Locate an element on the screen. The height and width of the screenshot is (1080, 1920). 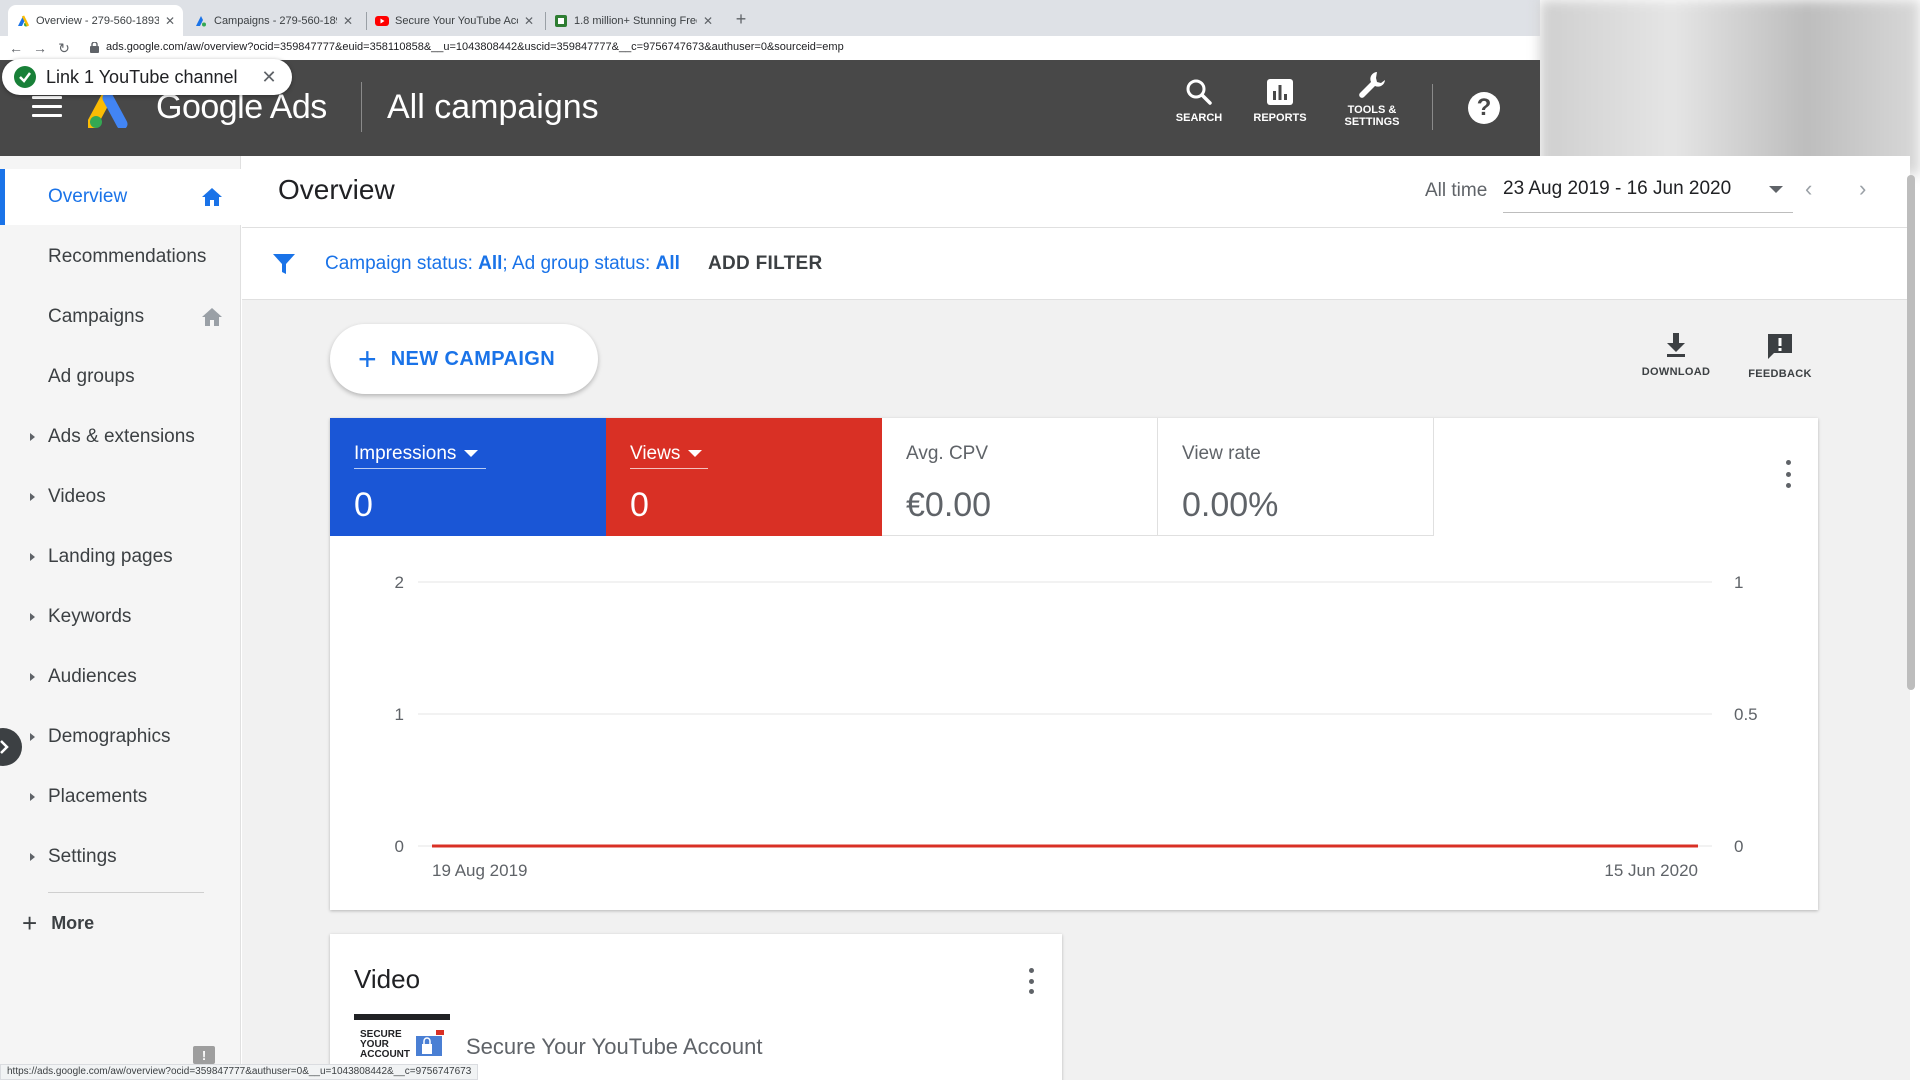
forward-arrow-icon: → is located at coordinates (40, 48).